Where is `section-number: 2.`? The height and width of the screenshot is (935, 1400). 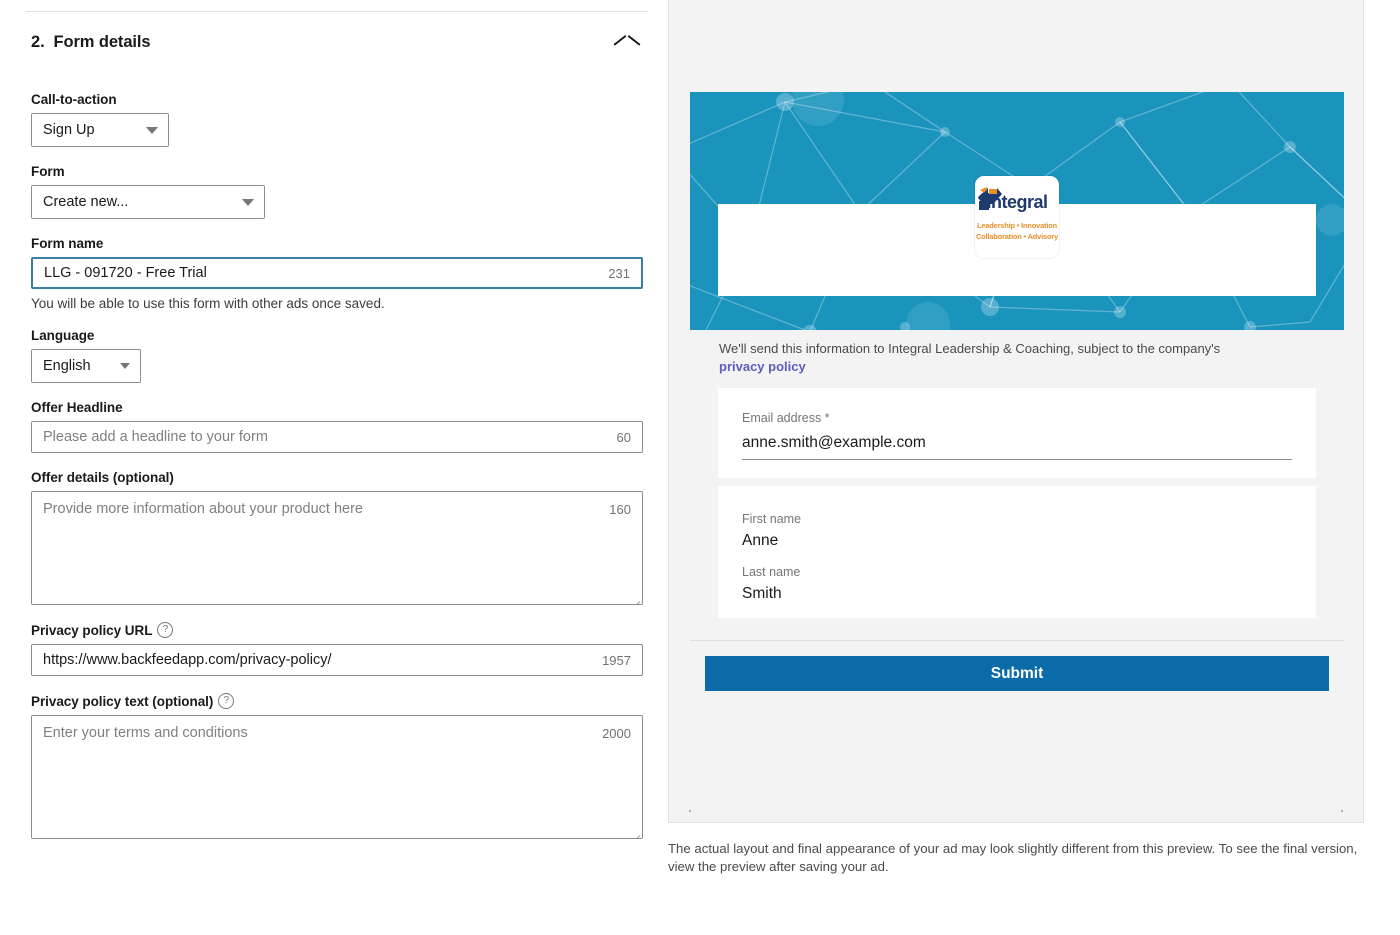
section-number: 2. is located at coordinates (38, 42).